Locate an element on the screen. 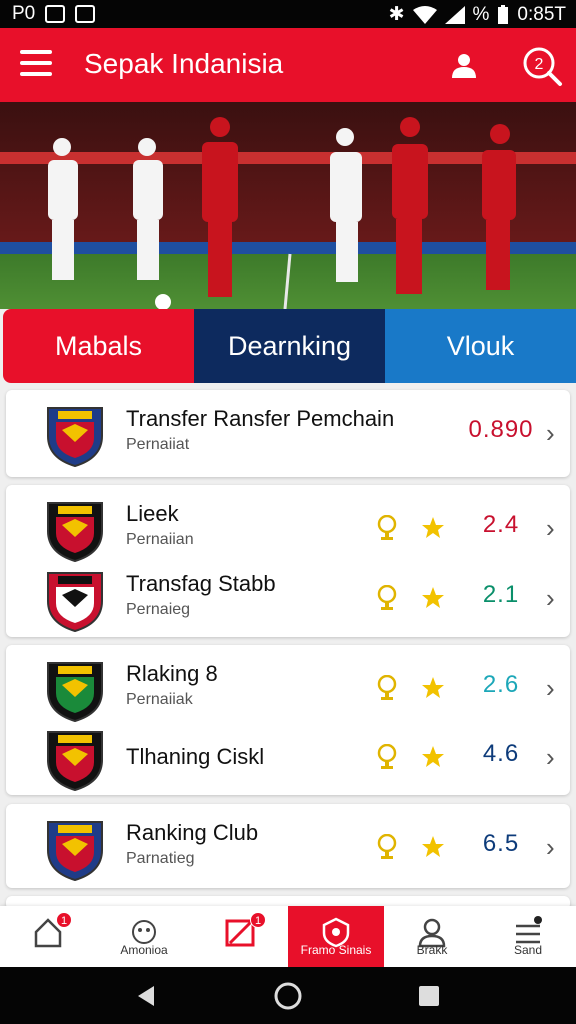  nav-edit: 1 is located at coordinates (240, 936).